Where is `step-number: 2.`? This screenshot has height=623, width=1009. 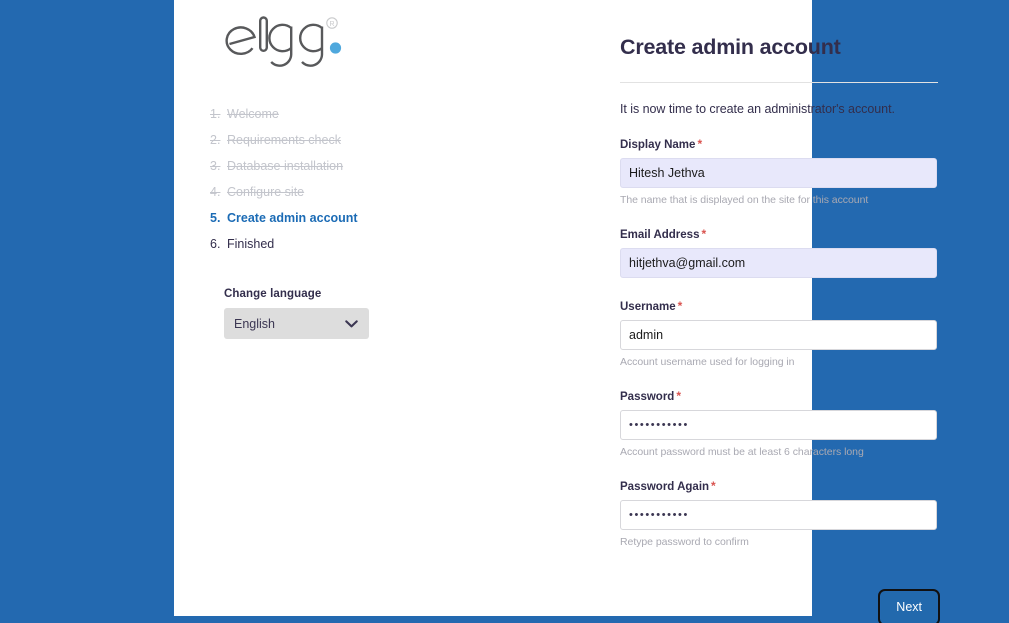
step-number: 2. is located at coordinates (215, 140).